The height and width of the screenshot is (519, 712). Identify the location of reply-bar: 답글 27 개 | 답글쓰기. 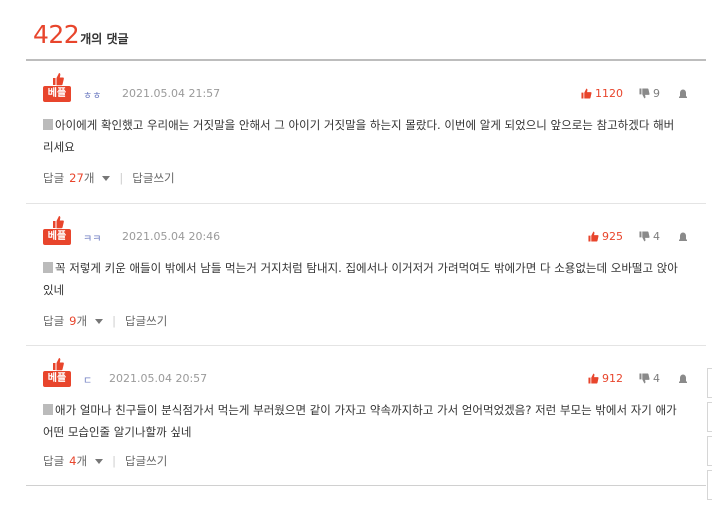
(109, 178).